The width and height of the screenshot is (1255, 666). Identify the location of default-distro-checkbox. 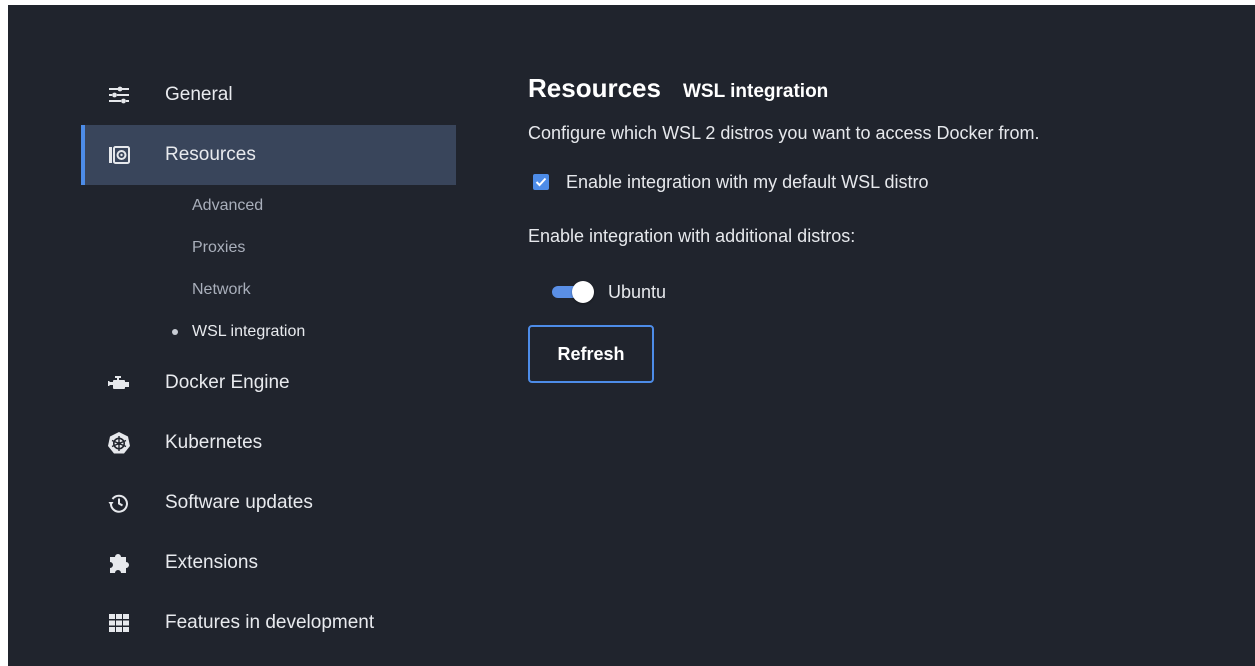
(541, 182).